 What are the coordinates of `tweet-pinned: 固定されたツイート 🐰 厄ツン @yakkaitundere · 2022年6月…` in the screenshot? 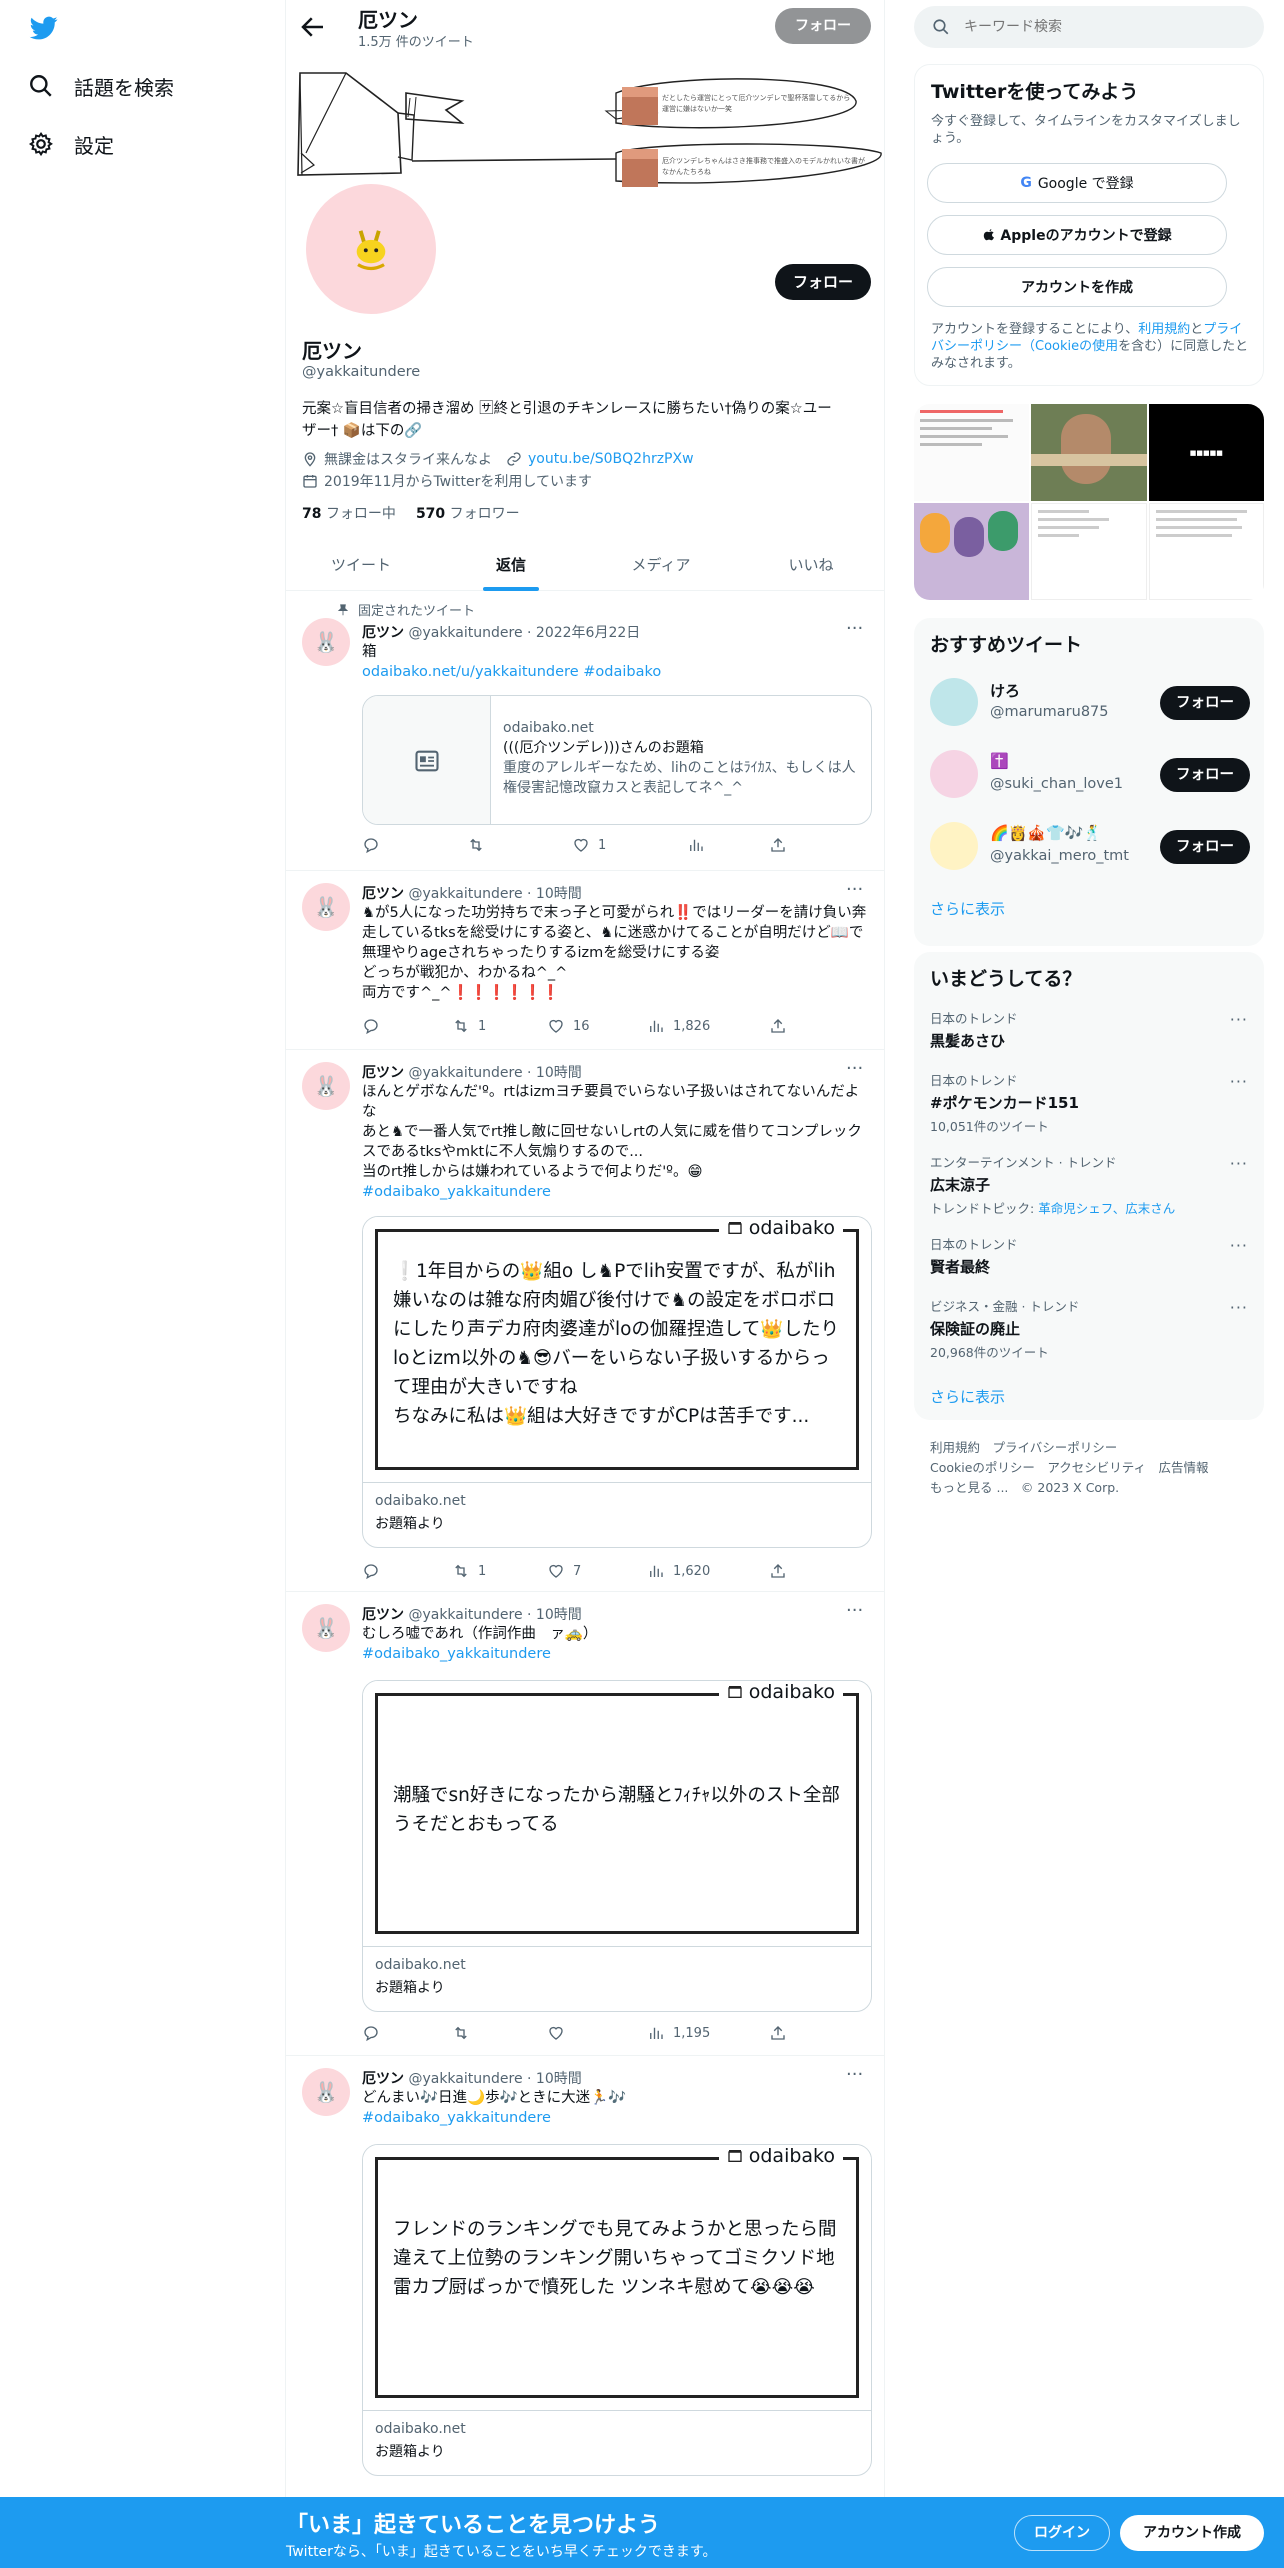 It's located at (585, 731).